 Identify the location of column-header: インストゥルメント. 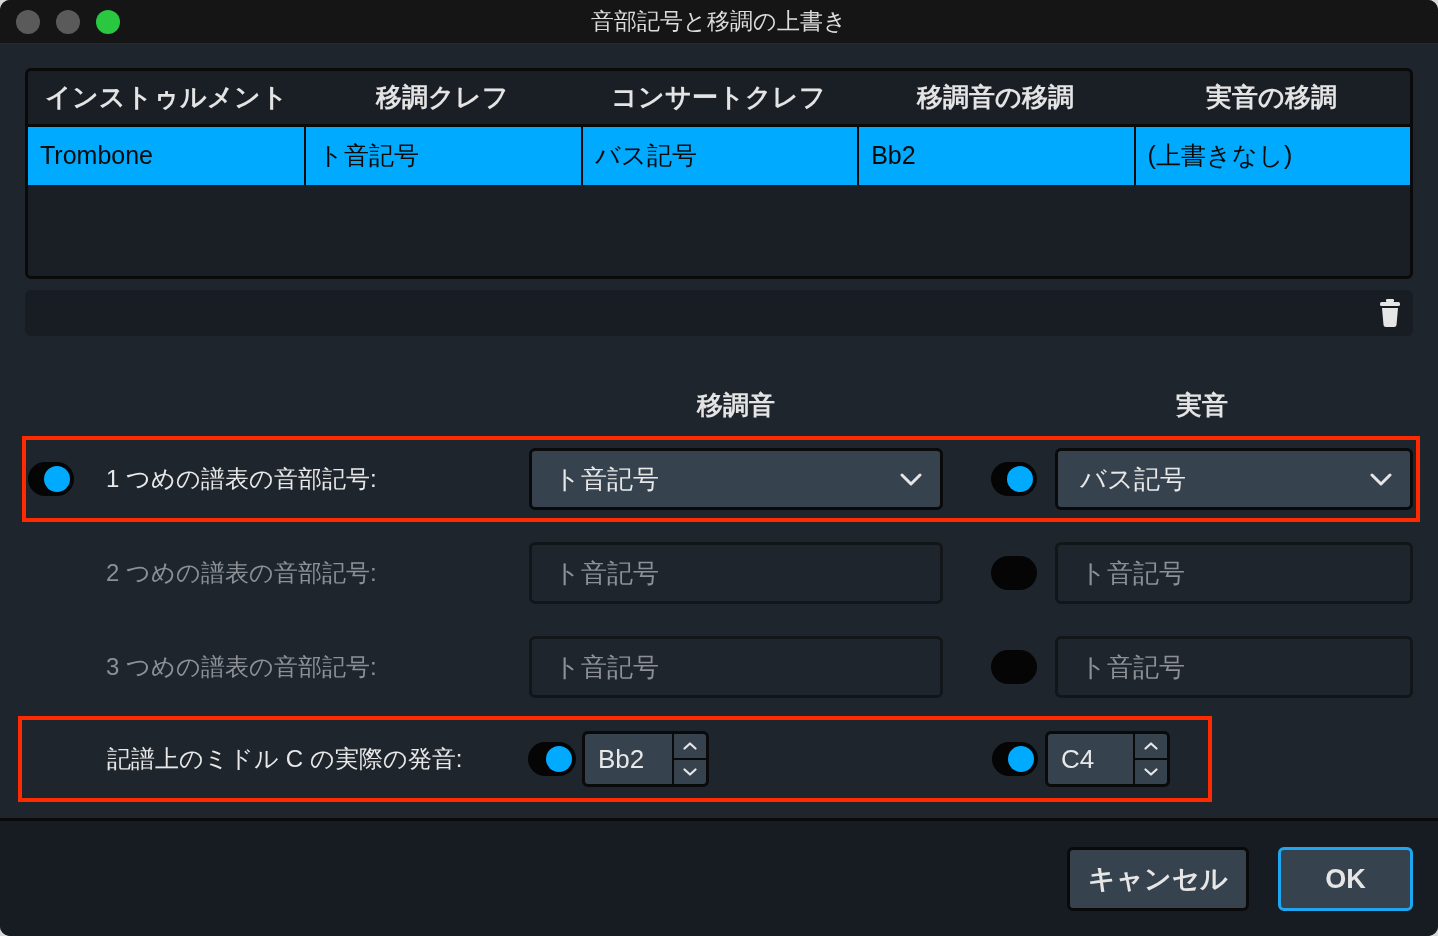
(166, 97).